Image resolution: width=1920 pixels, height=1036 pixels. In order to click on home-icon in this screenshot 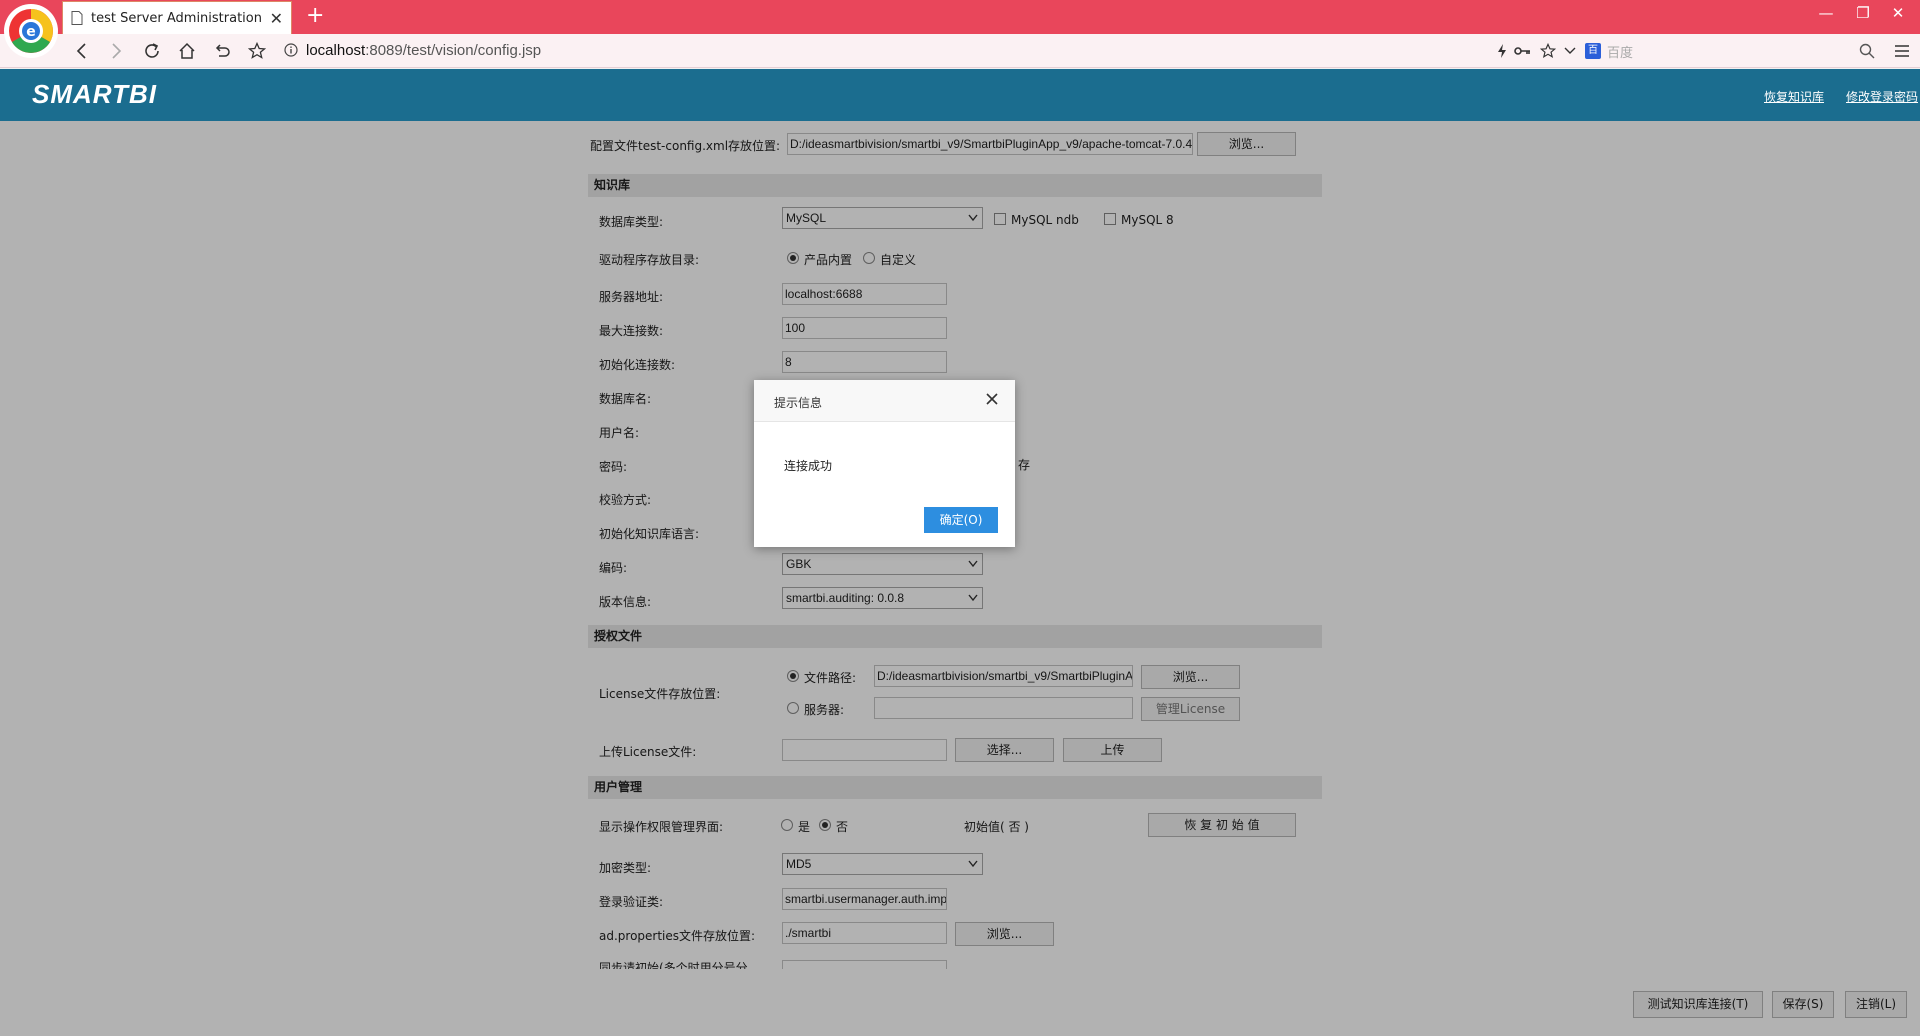, I will do `click(187, 51)`.